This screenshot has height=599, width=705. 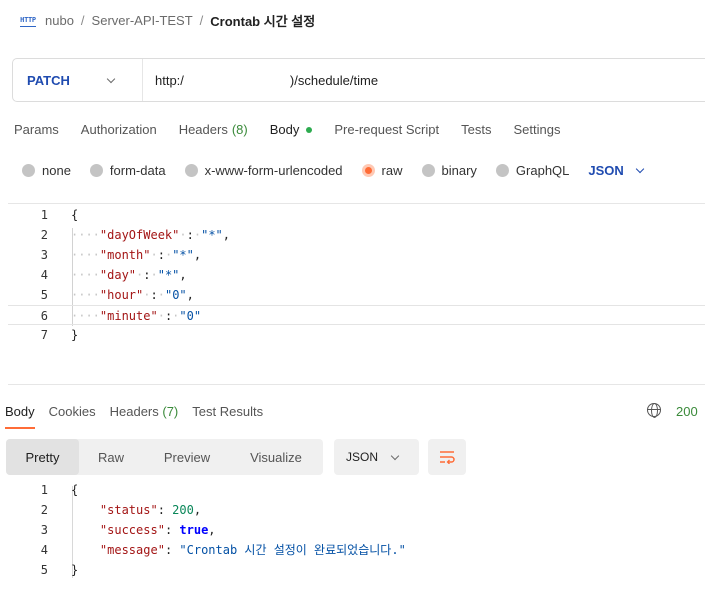 I want to click on tab-tests: Tests, so click(x=476, y=129).